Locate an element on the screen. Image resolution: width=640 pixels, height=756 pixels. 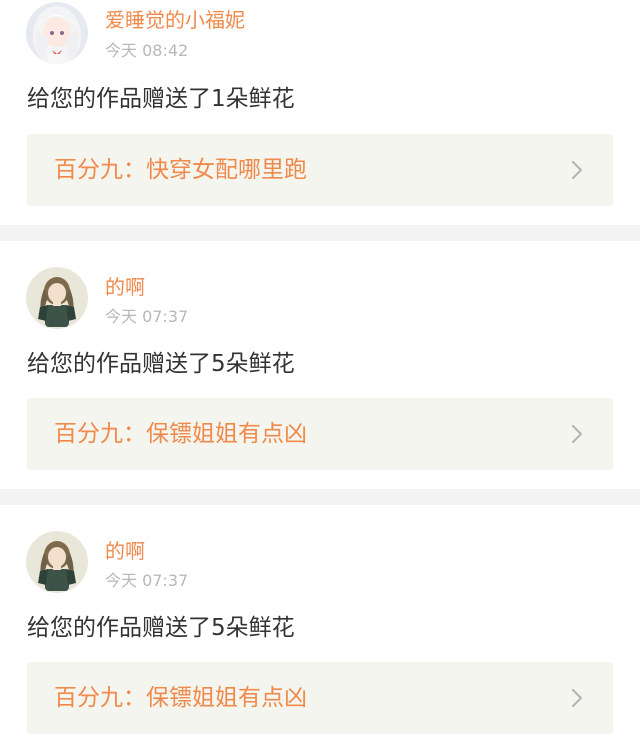
anime-girl-white-hair-avatar-icon is located at coordinates (57, 33).